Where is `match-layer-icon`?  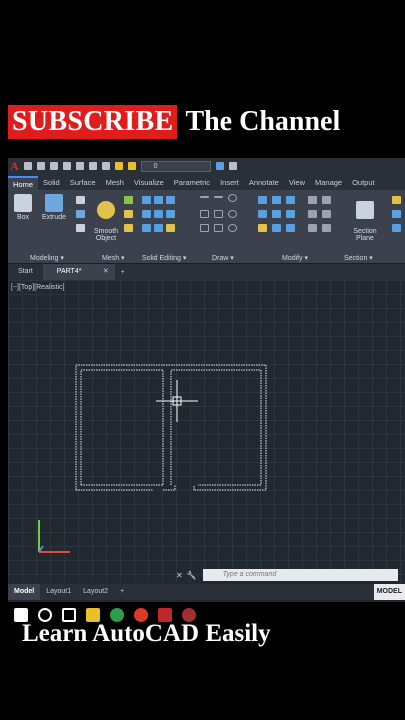 match-layer-icon is located at coordinates (219, 166).